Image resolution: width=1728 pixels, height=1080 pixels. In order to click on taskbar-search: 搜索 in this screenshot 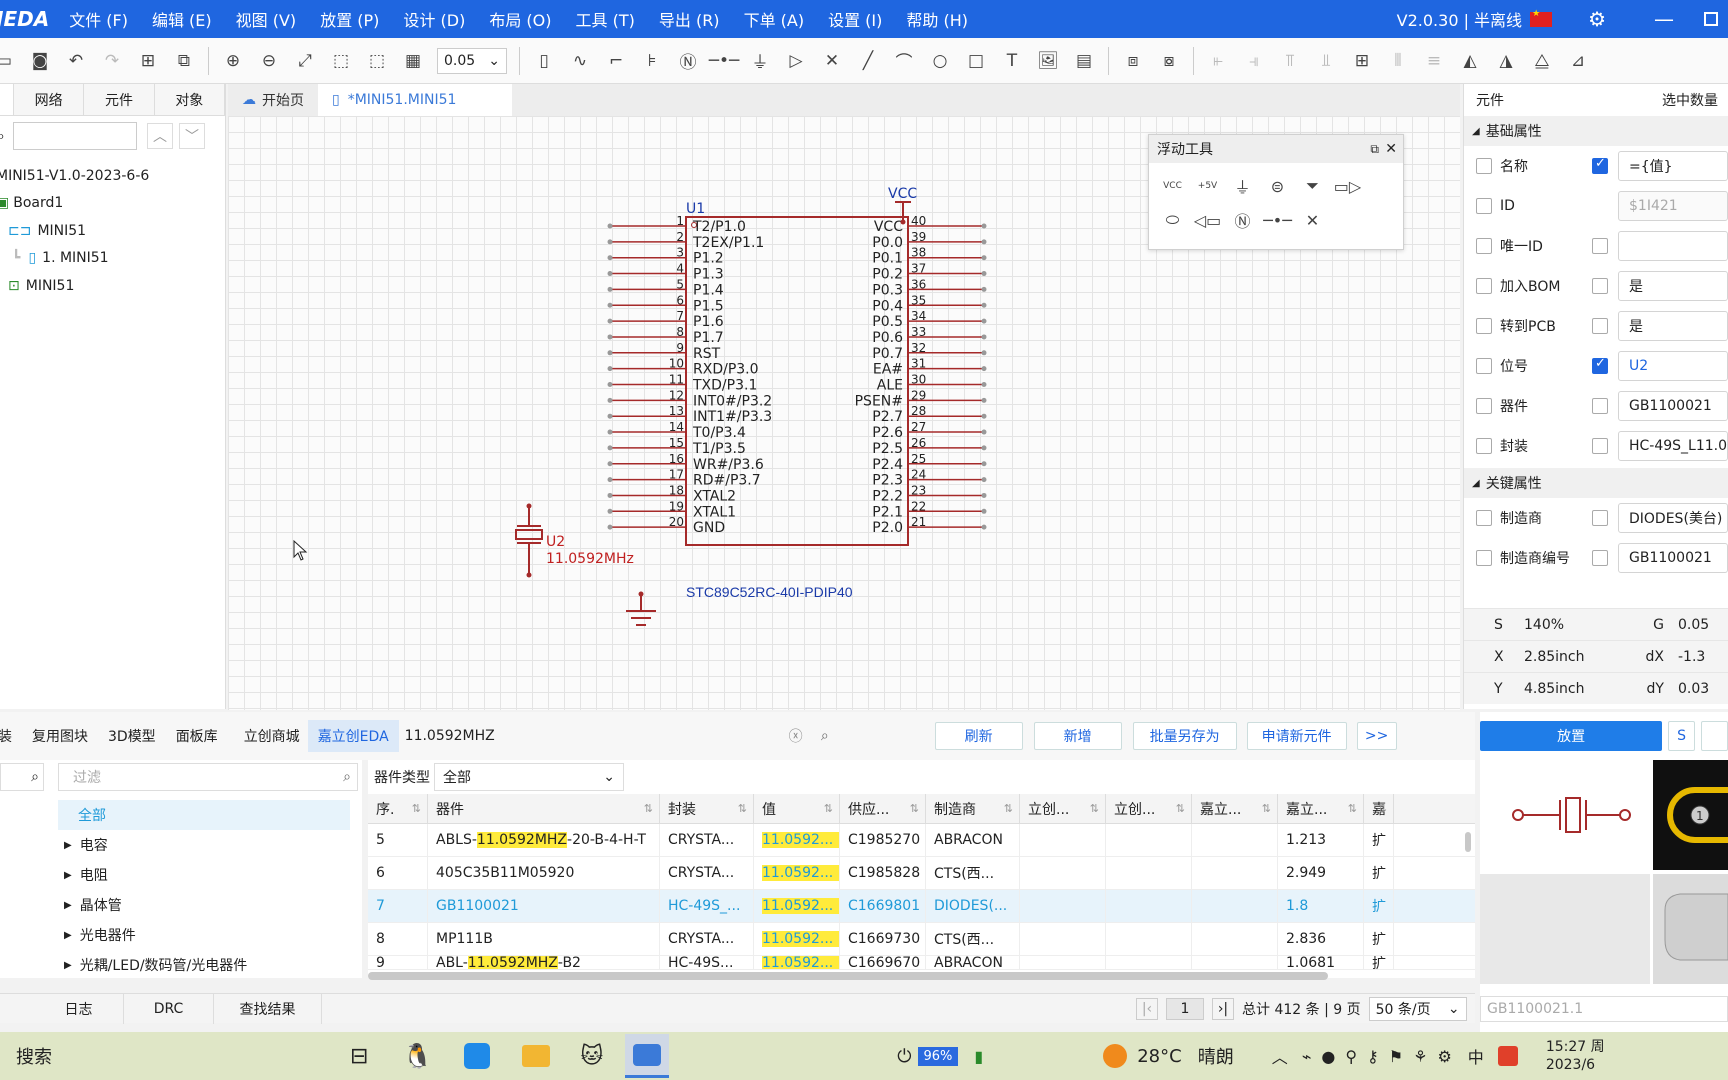, I will do `click(166, 1056)`.